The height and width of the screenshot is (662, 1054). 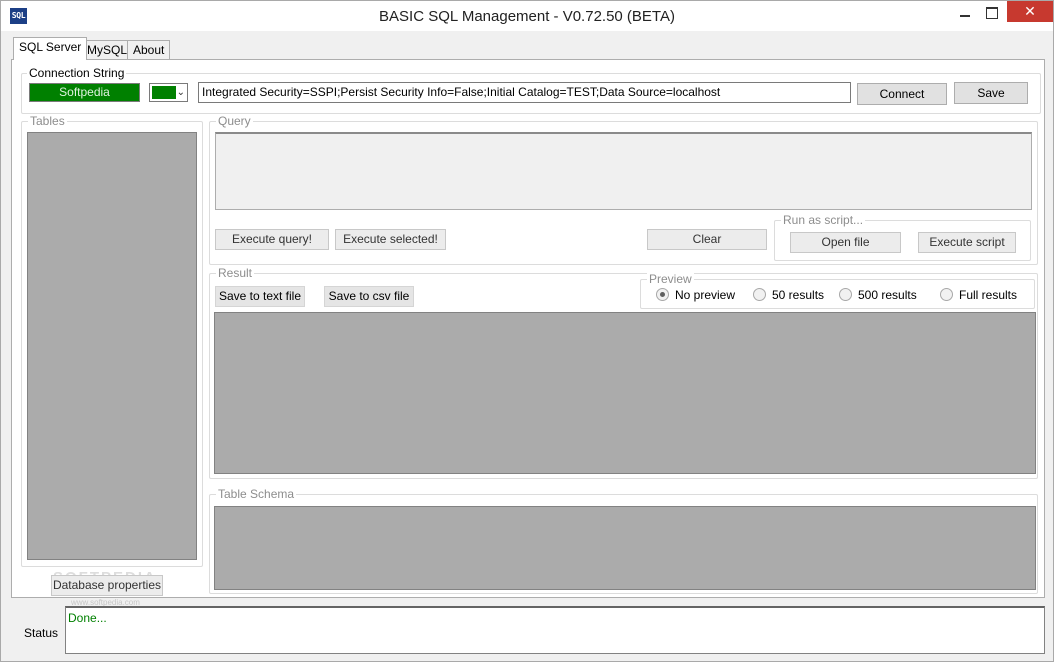 What do you see at coordinates (272, 239) in the screenshot?
I see `execute-query-button: Execute query!` at bounding box center [272, 239].